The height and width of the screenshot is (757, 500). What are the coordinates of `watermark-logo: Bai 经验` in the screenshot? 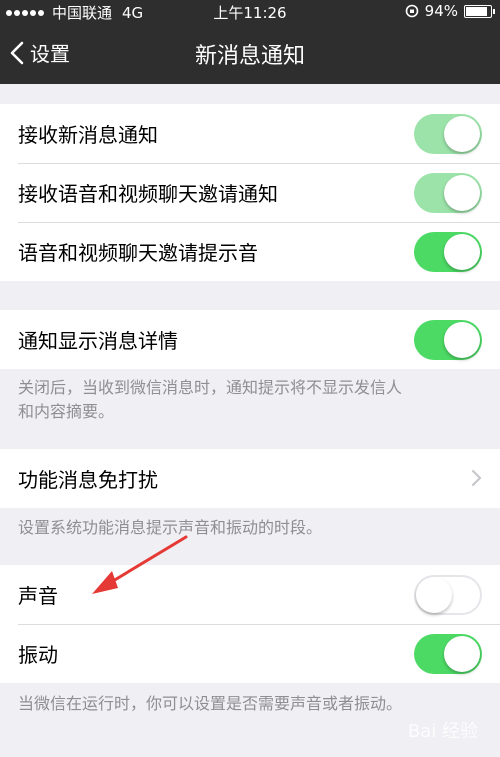 It's located at (442, 731).